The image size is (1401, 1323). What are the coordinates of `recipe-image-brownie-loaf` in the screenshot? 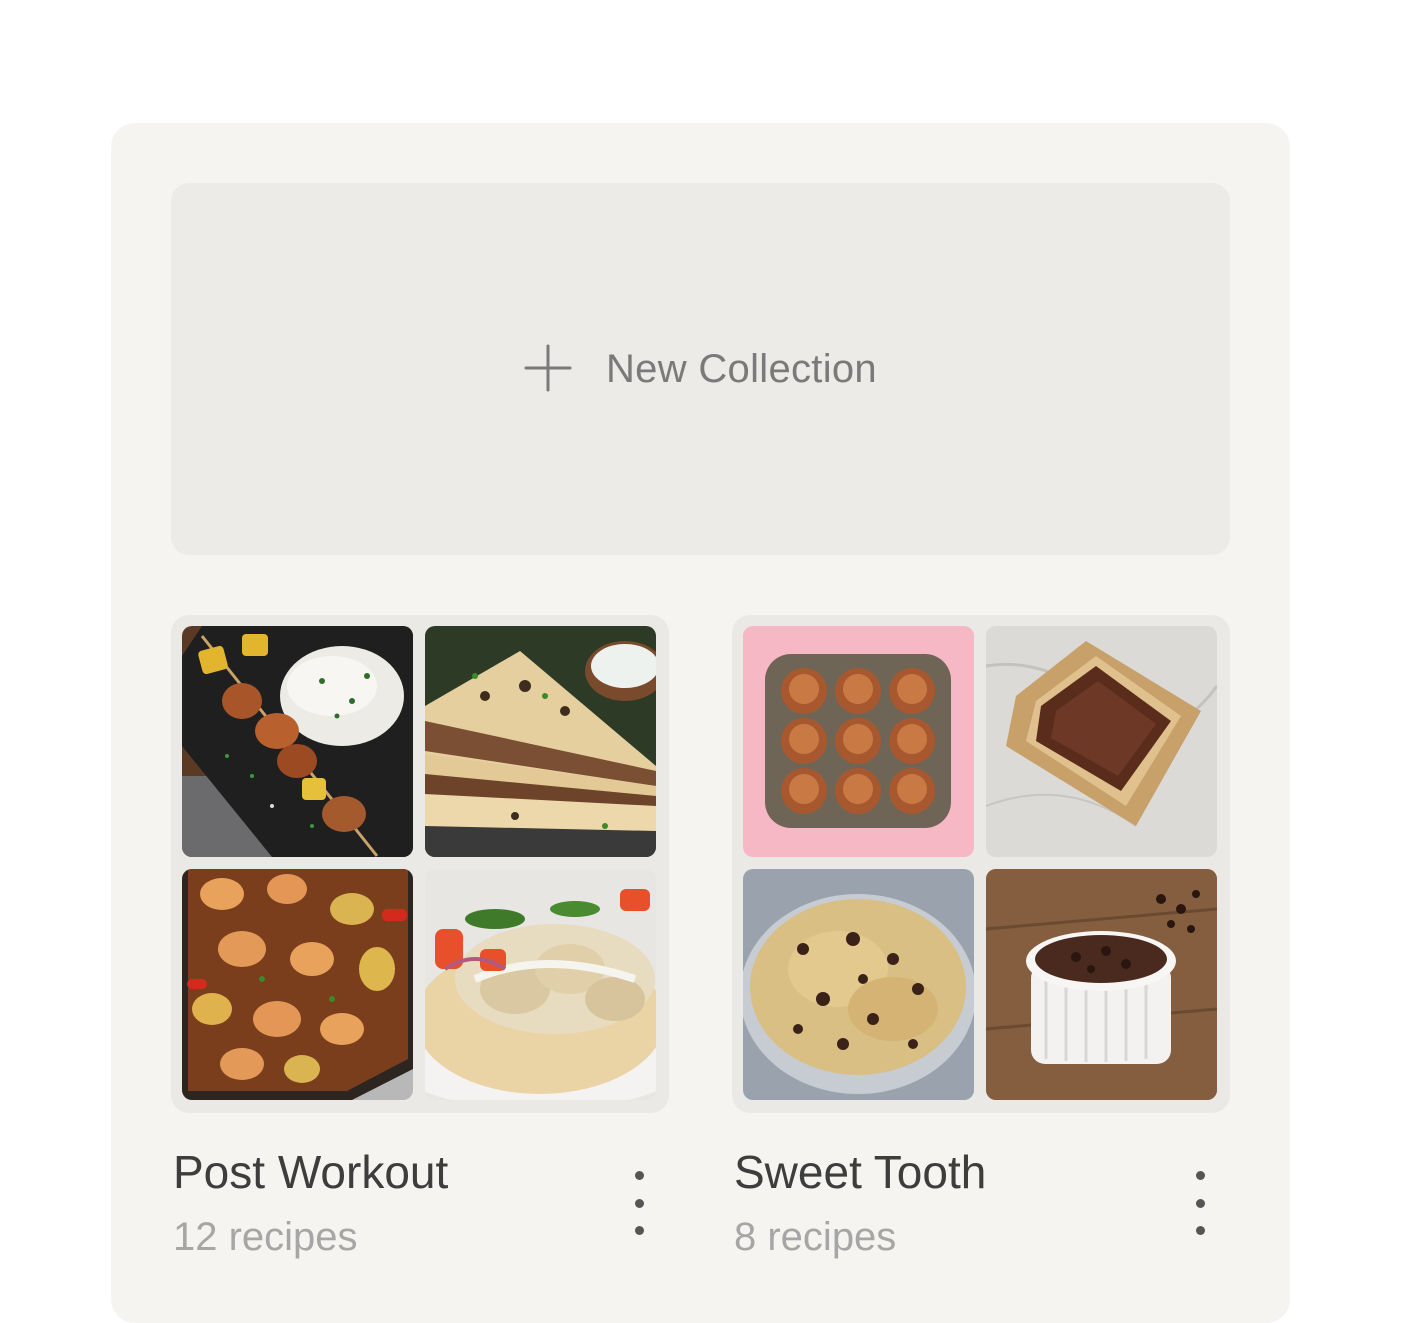 It's located at (1101, 741).